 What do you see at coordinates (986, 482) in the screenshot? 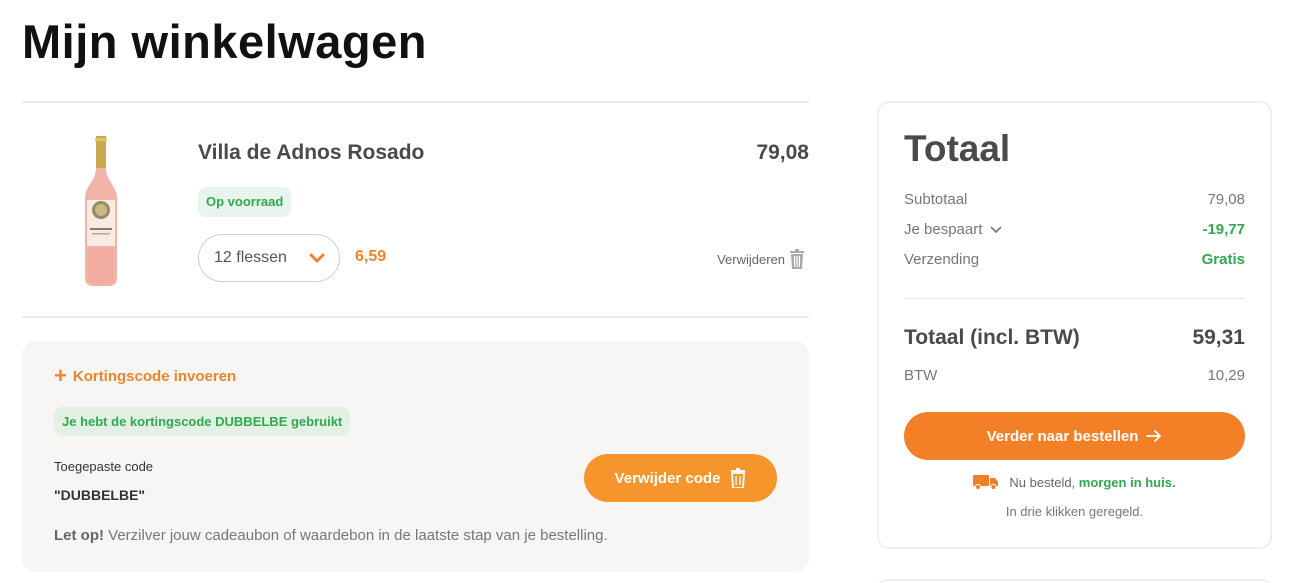
I see `truck-icon` at bounding box center [986, 482].